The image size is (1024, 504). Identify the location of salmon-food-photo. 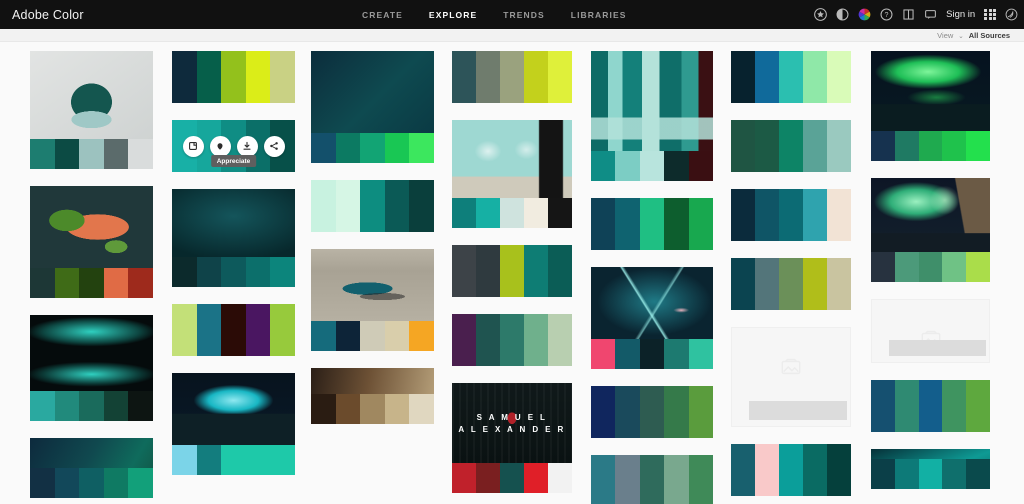
(91, 242).